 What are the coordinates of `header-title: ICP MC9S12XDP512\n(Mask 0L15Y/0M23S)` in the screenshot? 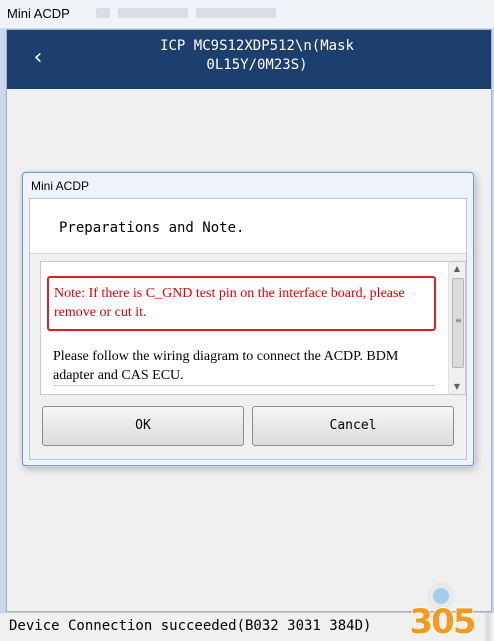 It's located at (257, 55).